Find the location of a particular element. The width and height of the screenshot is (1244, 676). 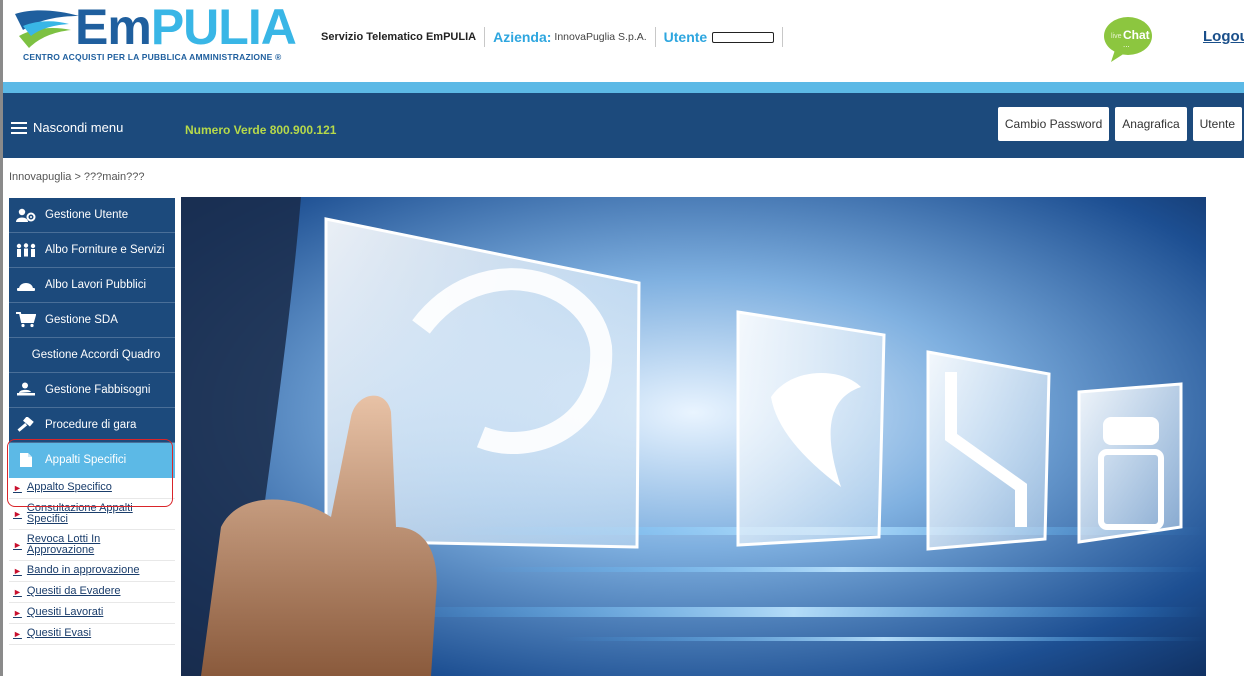

hardhat-icon is located at coordinates (26, 285).